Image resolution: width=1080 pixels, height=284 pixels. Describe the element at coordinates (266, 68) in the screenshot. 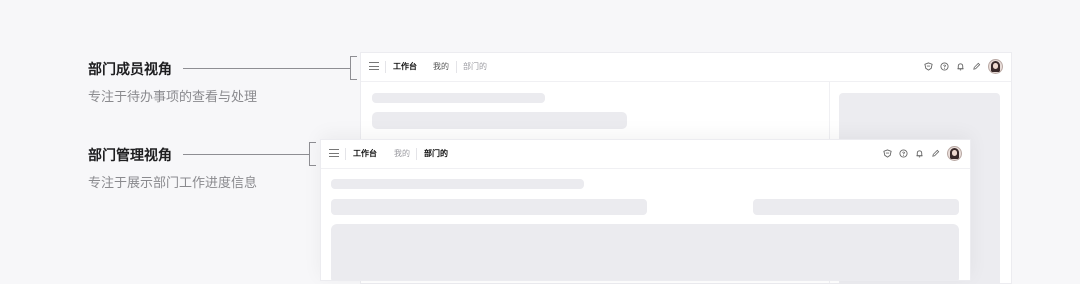

I see `member-view-connector` at that location.